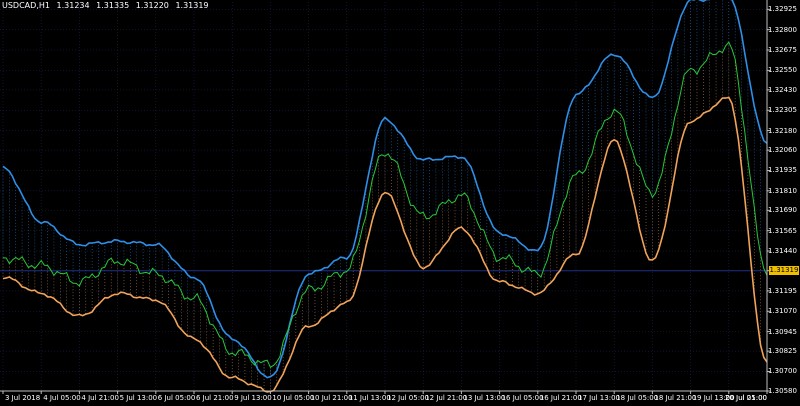 This screenshot has height=406, width=800. What do you see at coordinates (637, 398) in the screenshot?
I see `time-tick-label: 18 Jul 05:00` at bounding box center [637, 398].